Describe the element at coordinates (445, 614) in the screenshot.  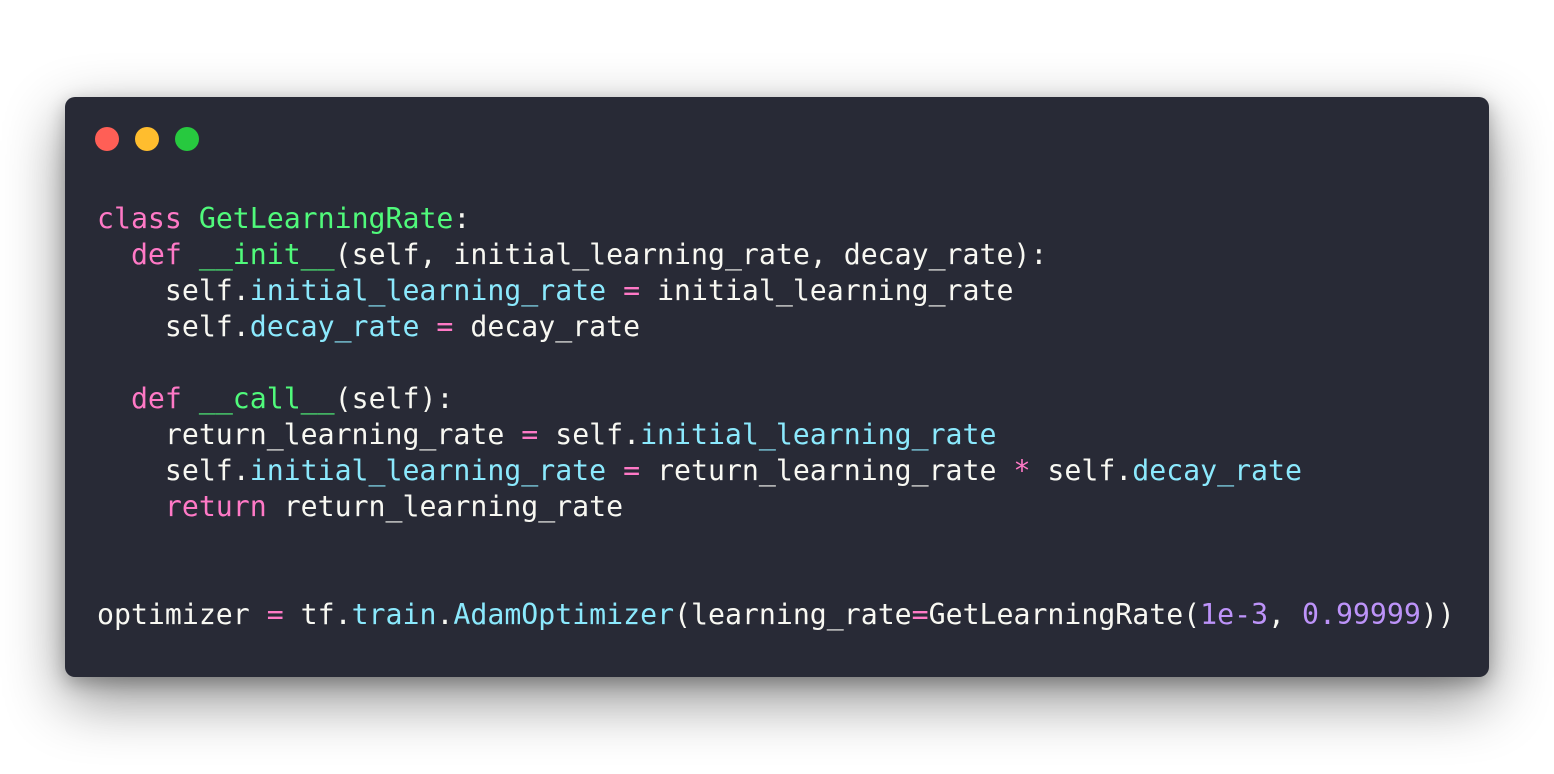
I see `code-token-text: .` at that location.